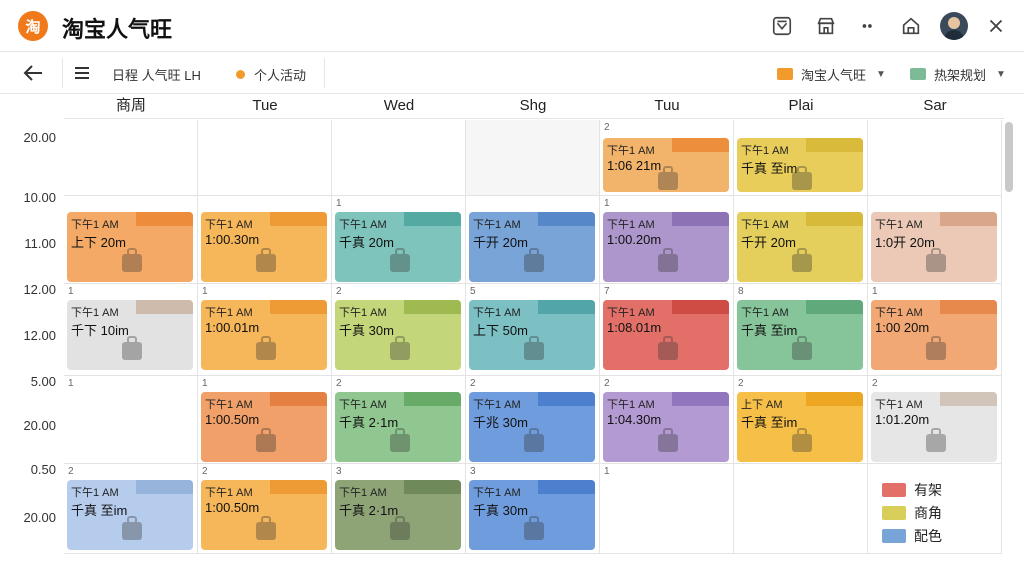  What do you see at coordinates (954, 26) in the screenshot?
I see `avatar` at bounding box center [954, 26].